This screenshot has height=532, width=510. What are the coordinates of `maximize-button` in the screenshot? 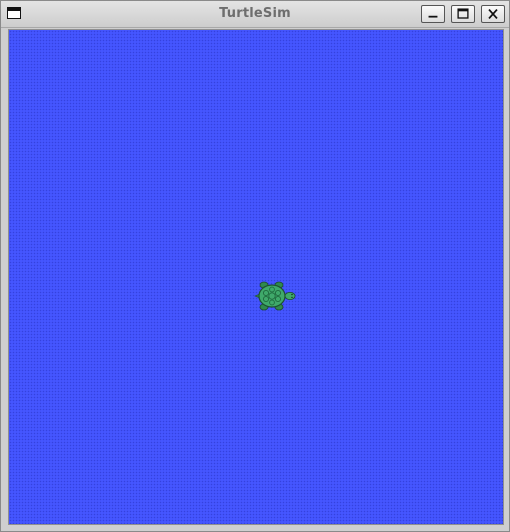 It's located at (463, 14).